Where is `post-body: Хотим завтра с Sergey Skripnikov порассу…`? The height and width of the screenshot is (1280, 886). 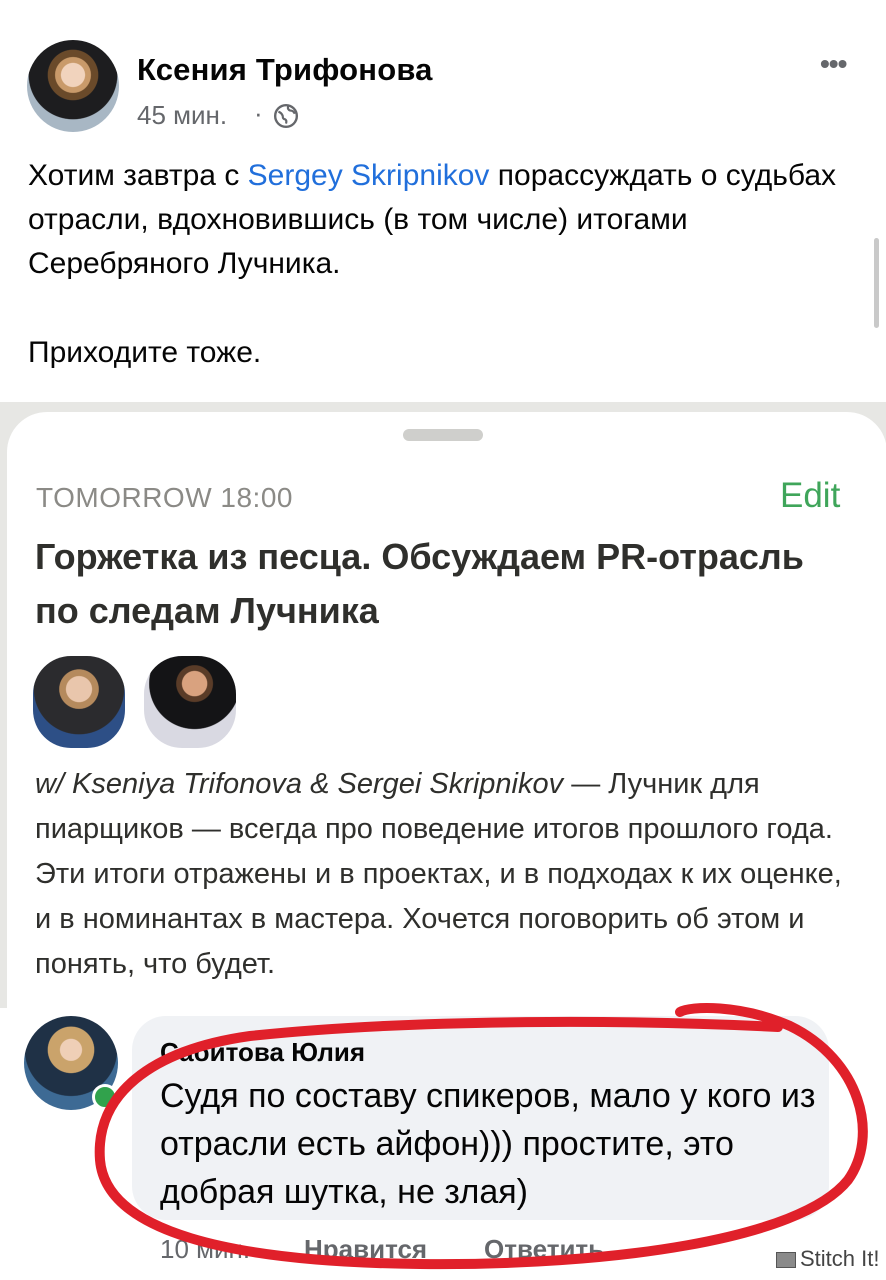
post-body: Хотим завтра с Sergey Skripnikov порассу… is located at coordinates (438, 220).